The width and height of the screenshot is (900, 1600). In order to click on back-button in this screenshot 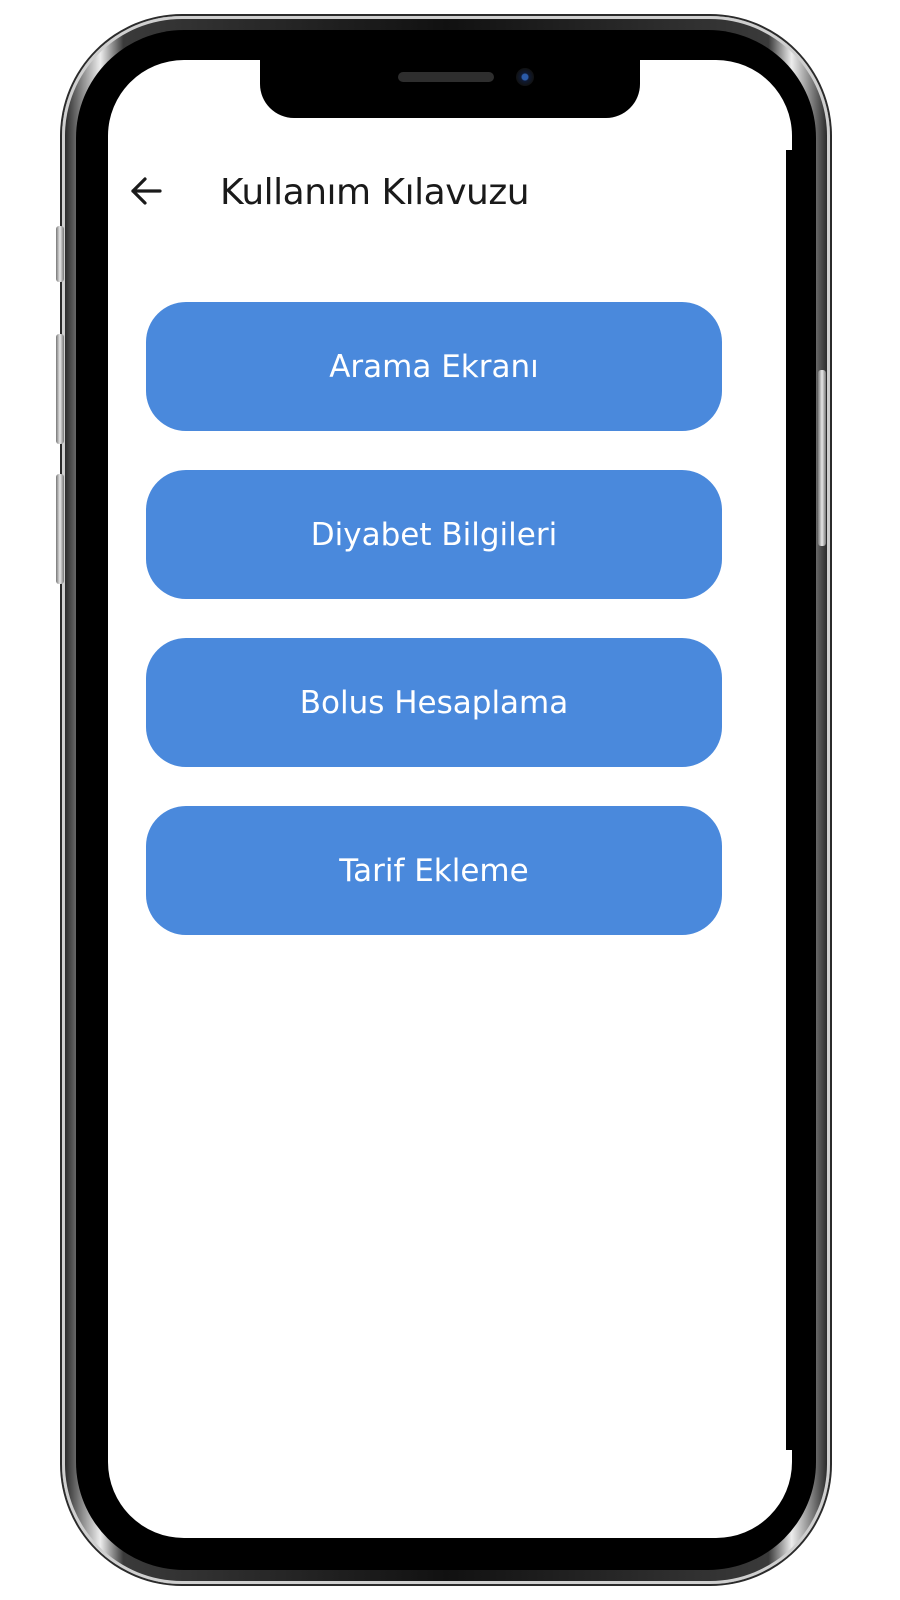, I will do `click(146, 193)`.